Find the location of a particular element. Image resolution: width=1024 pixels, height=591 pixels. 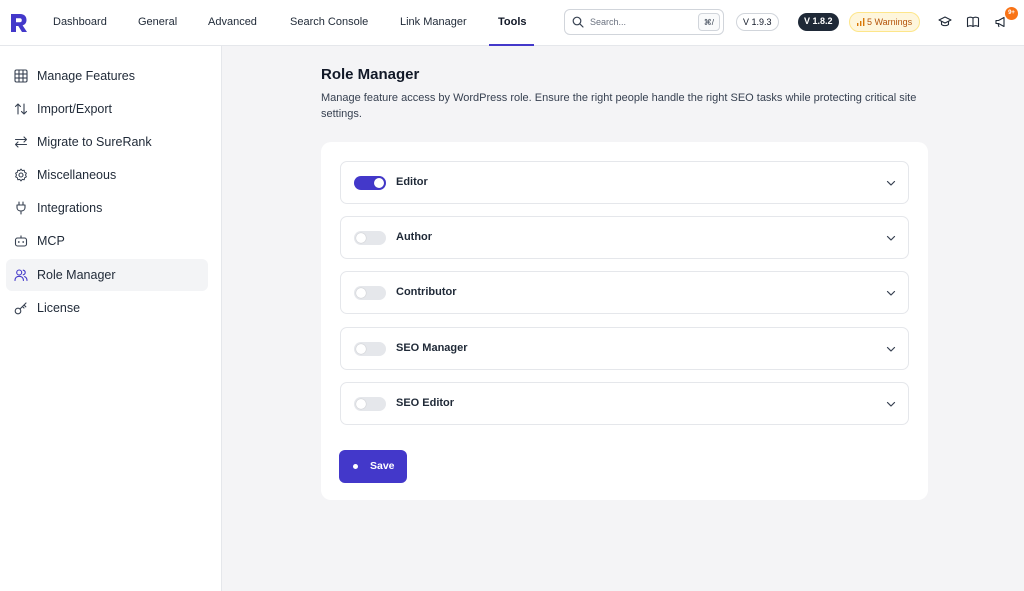

surerank-logo-icon is located at coordinates (19, 23).